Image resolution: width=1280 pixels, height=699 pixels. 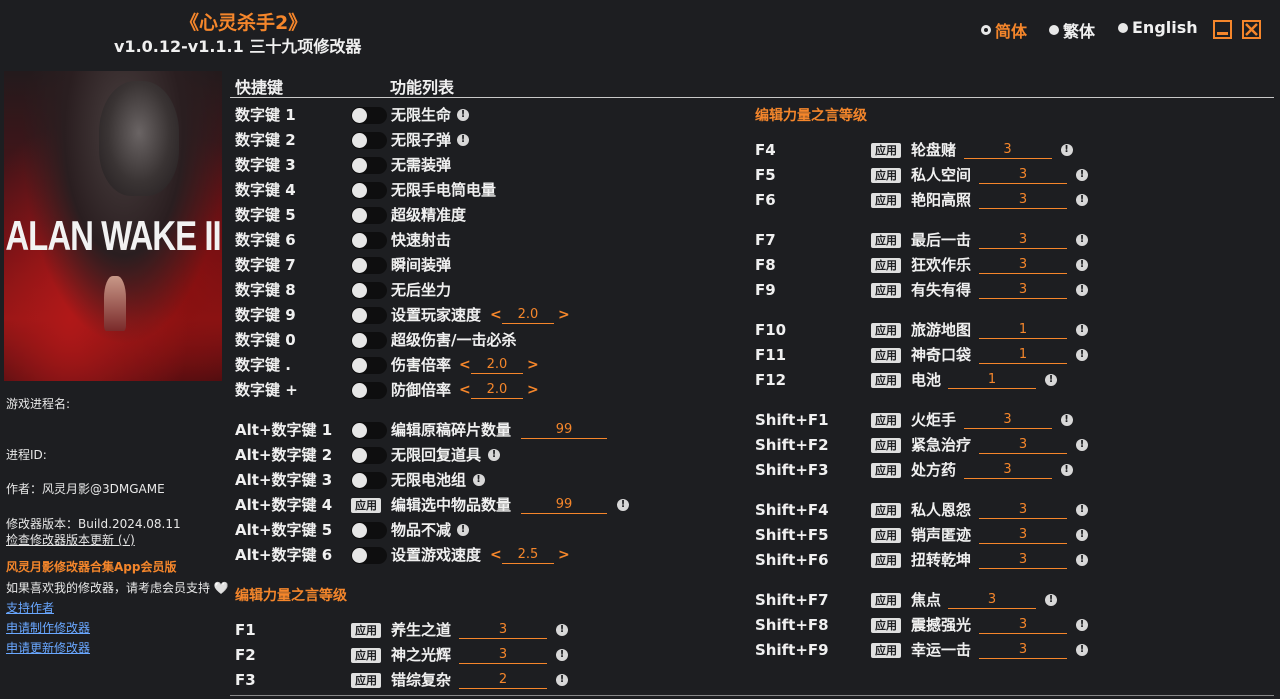 I want to click on value-field: 2.5, so click(x=528, y=555).